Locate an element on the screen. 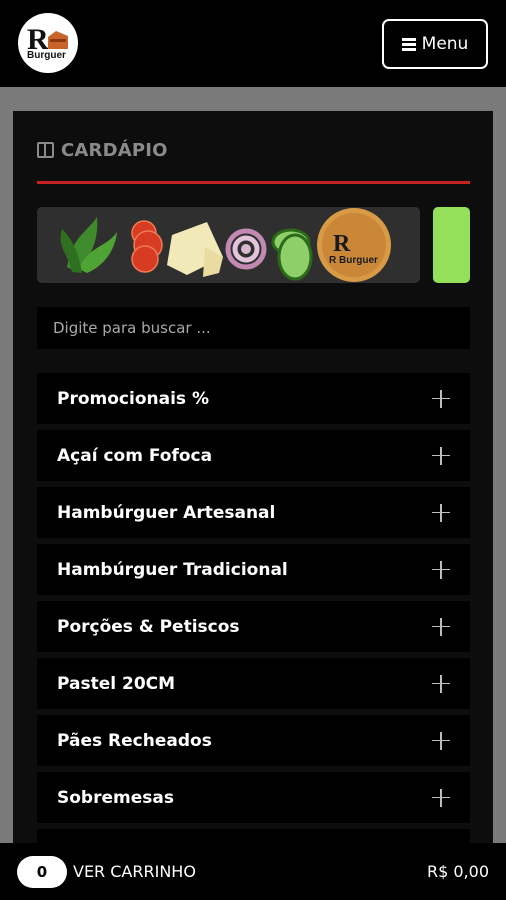 The height and width of the screenshot is (900, 506). category-item: Promocionais % is located at coordinates (253, 398).